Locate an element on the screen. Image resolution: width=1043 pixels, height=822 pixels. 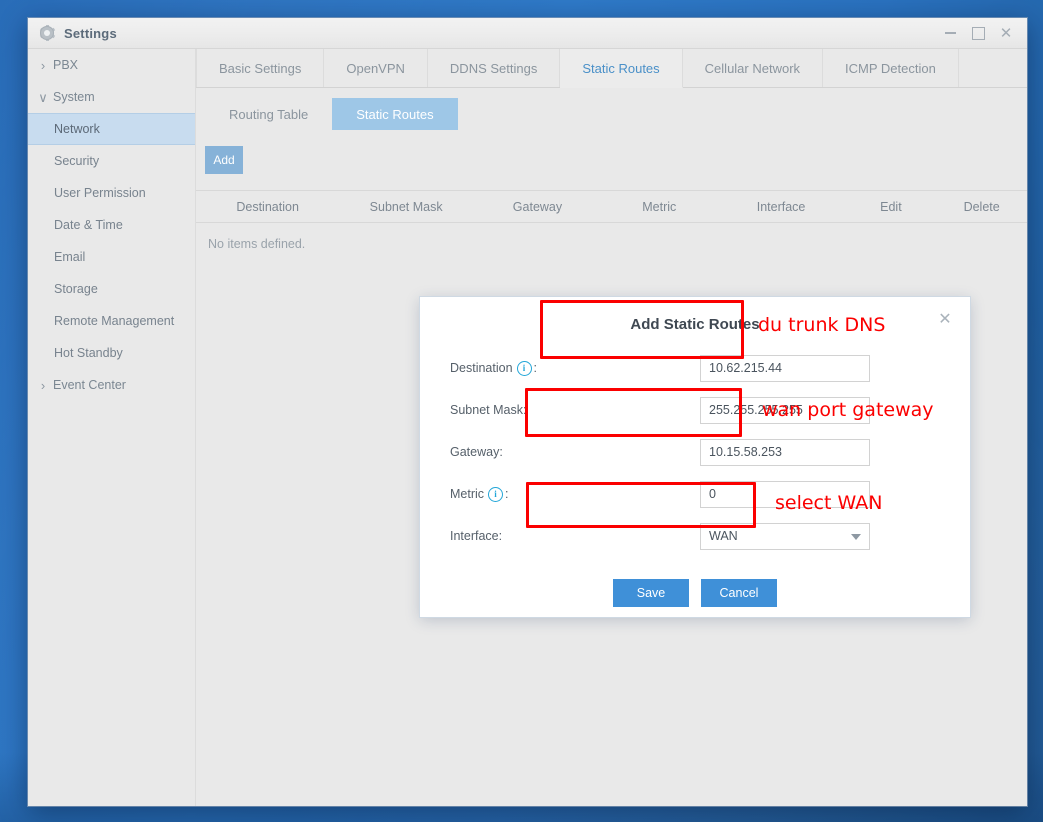
minimize-button is located at coordinates (950, 33).